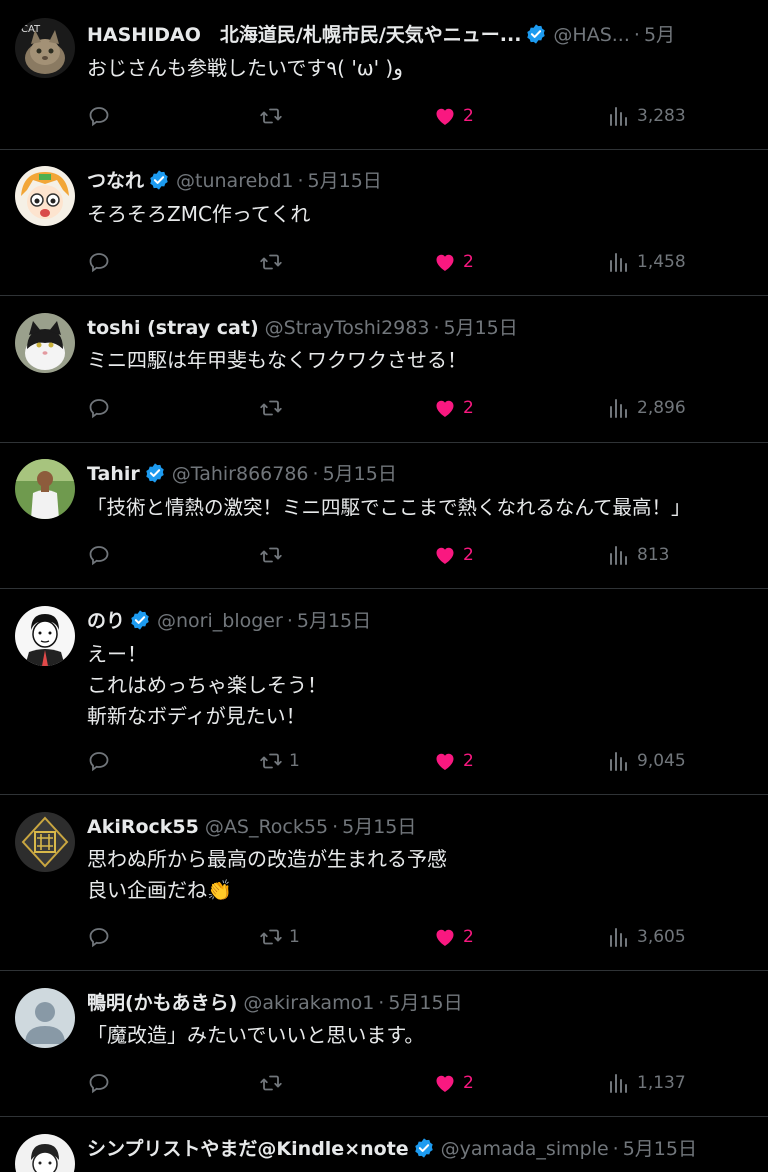 The image size is (768, 1172). Describe the element at coordinates (525, 1149) in the screenshot. I see `user-handle: @yamada_simple` at that location.